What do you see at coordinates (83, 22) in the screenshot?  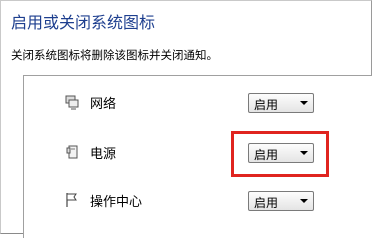 I see `page-title: 启用或关闭系统图标` at bounding box center [83, 22].